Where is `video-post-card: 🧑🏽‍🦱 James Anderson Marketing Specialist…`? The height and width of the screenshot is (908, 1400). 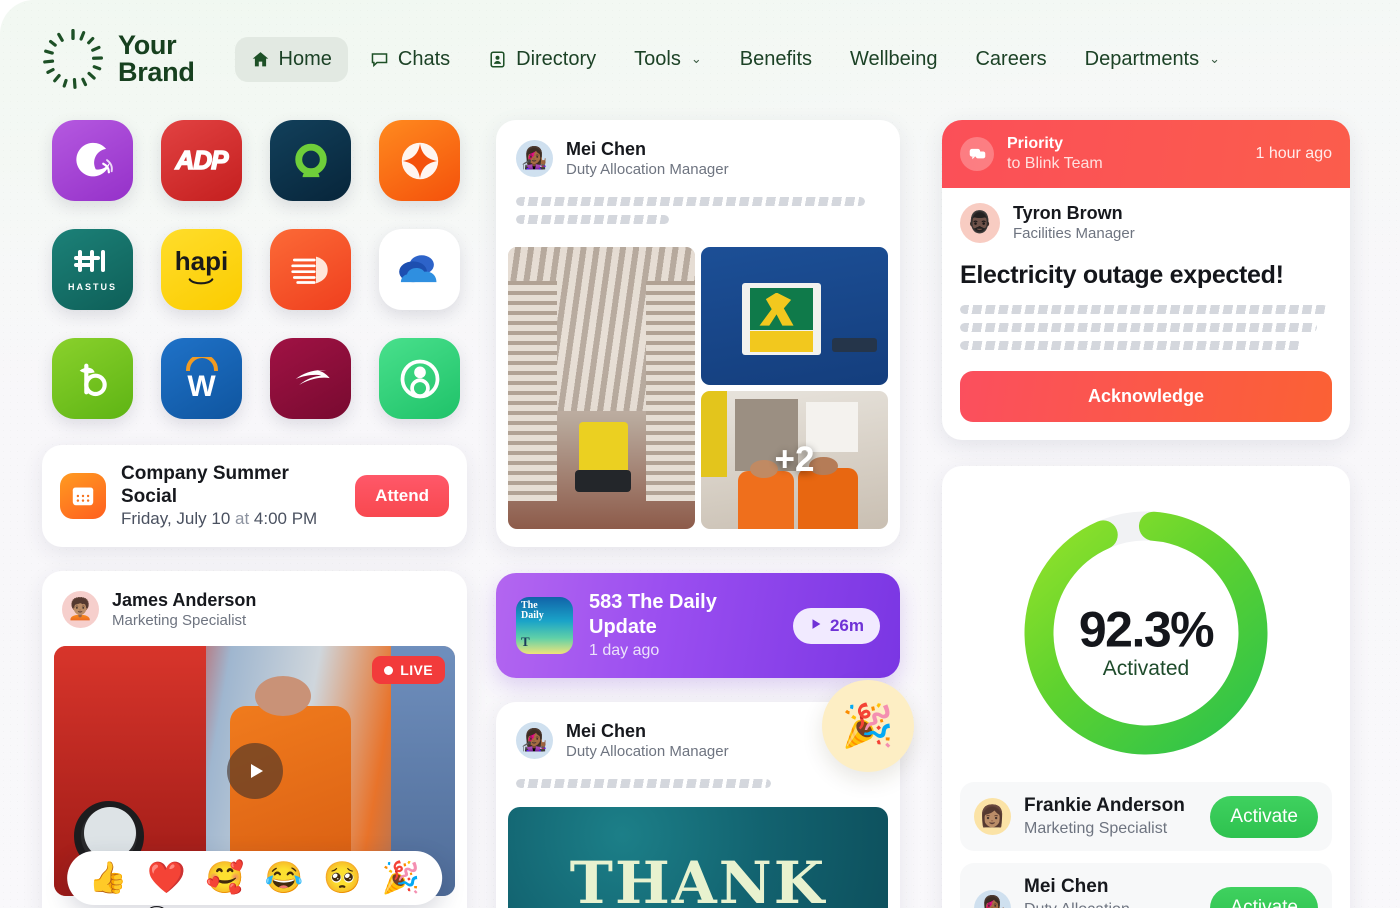 video-post-card: 🧑🏽‍🦱 James Anderson Marketing Specialist… is located at coordinates (254, 739).